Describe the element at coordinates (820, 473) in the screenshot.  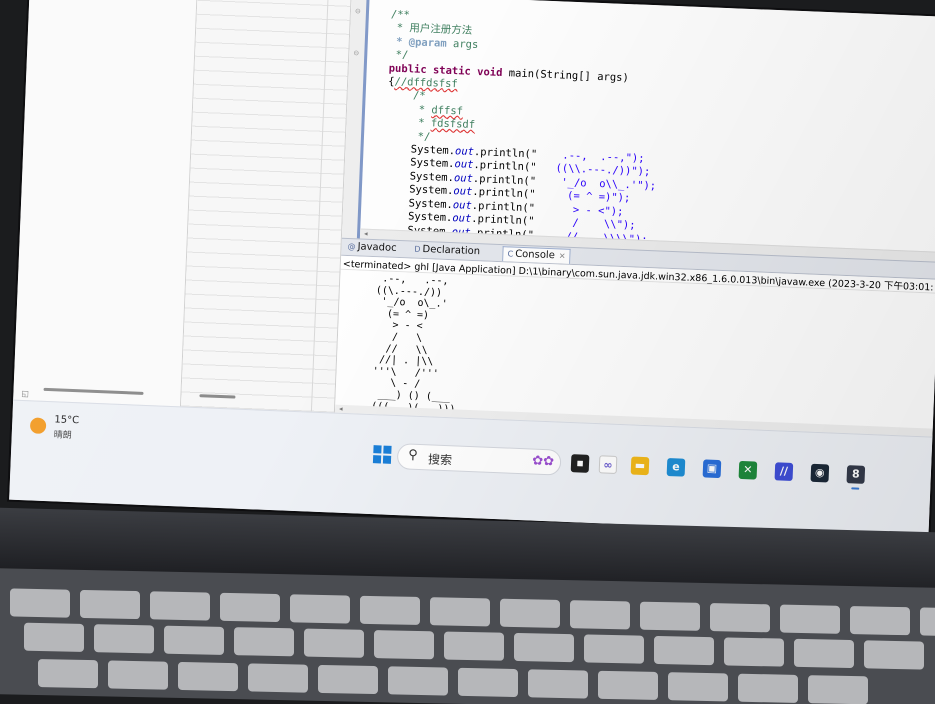
I see `steam-icon: ◉` at that location.